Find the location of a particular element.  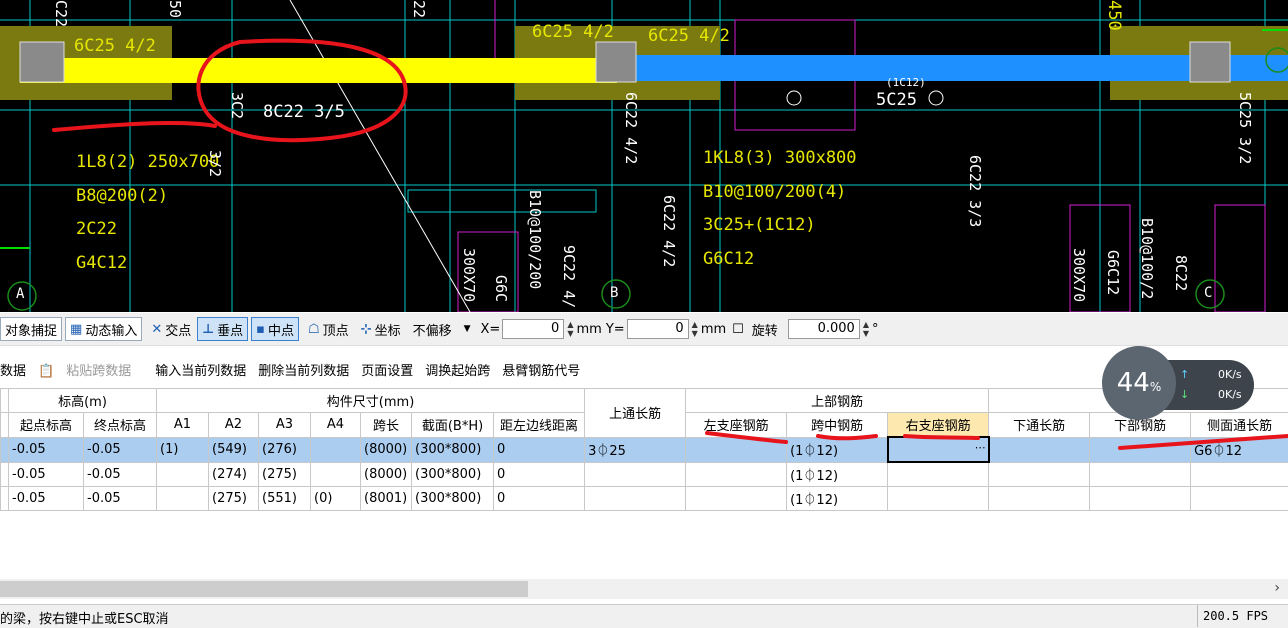

network-monitor-widget: ↑ 0K/s ↓ 0K/s 44% is located at coordinates (1178, 383).